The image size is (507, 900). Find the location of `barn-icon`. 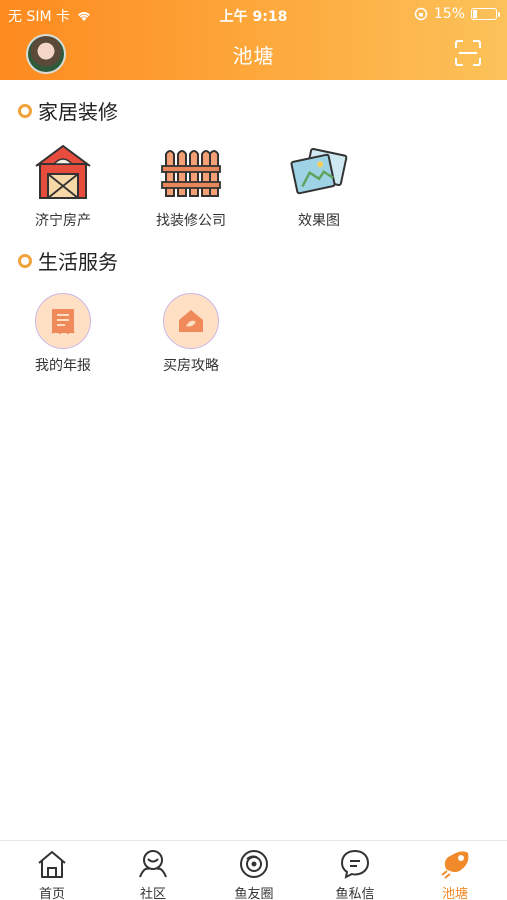

barn-icon is located at coordinates (63, 171).